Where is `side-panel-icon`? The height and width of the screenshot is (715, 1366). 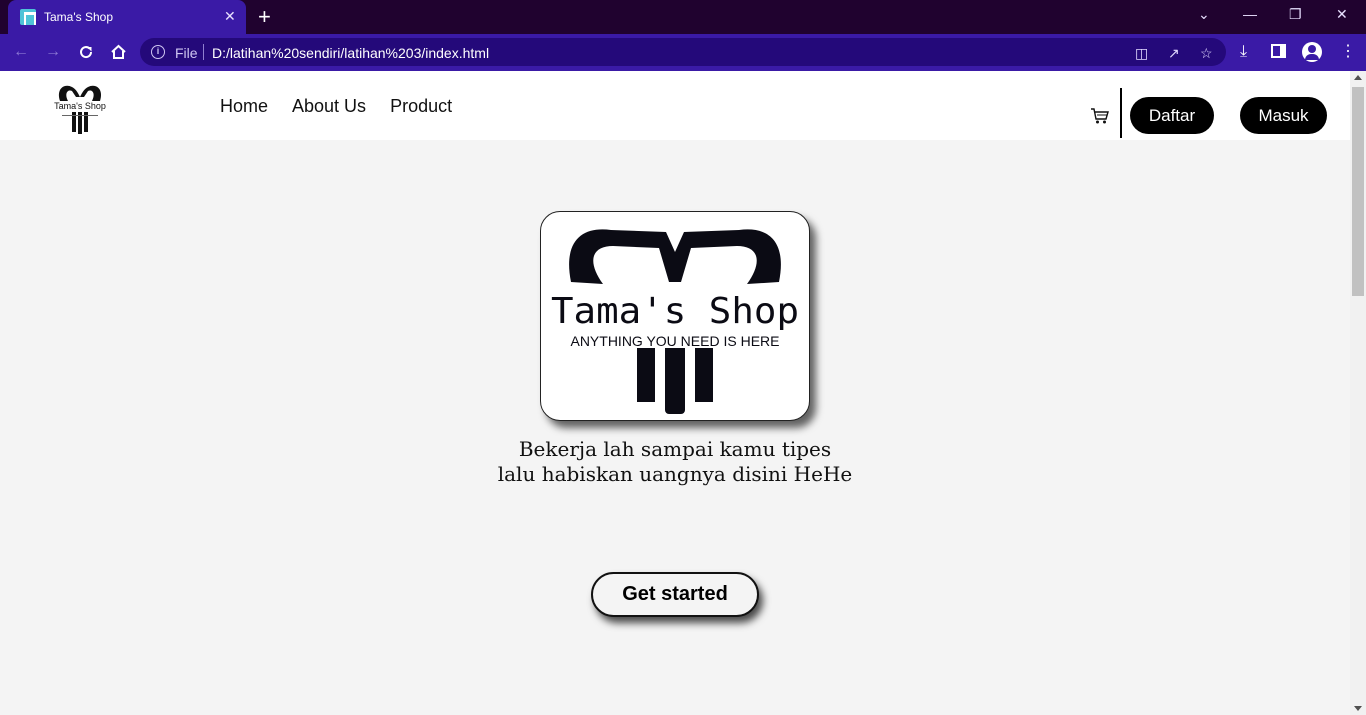 side-panel-icon is located at coordinates (1278, 51).